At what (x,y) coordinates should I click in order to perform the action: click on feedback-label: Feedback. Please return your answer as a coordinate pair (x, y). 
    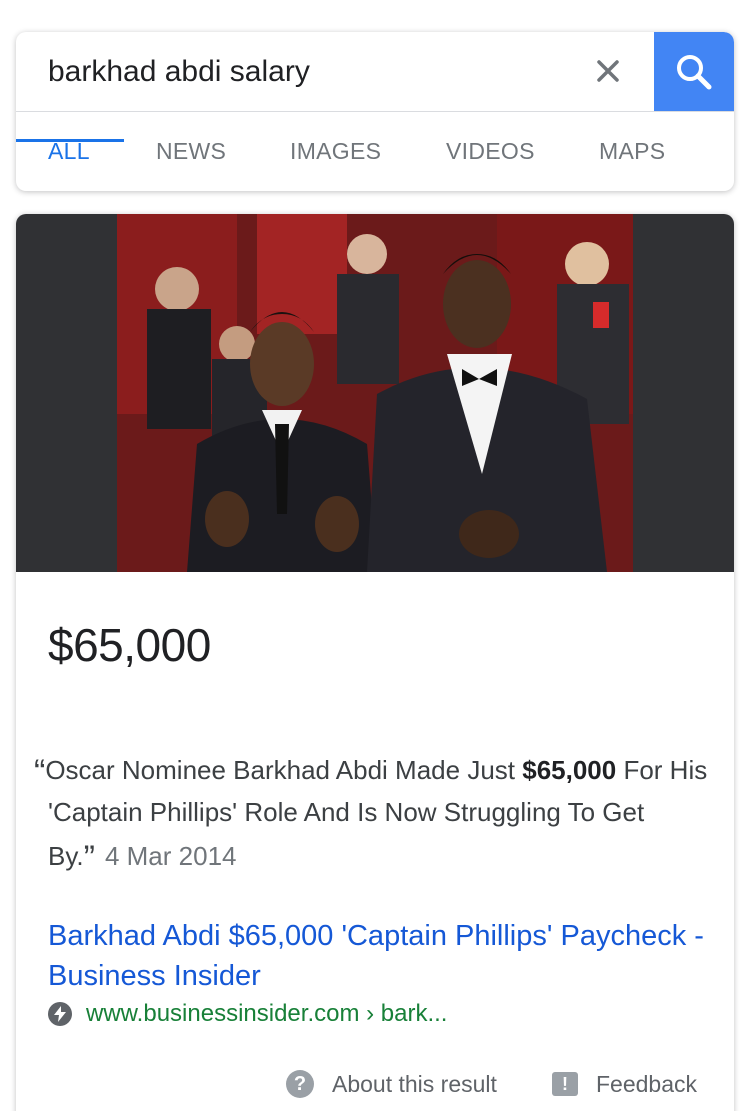
    Looking at the image, I should click on (647, 1083).